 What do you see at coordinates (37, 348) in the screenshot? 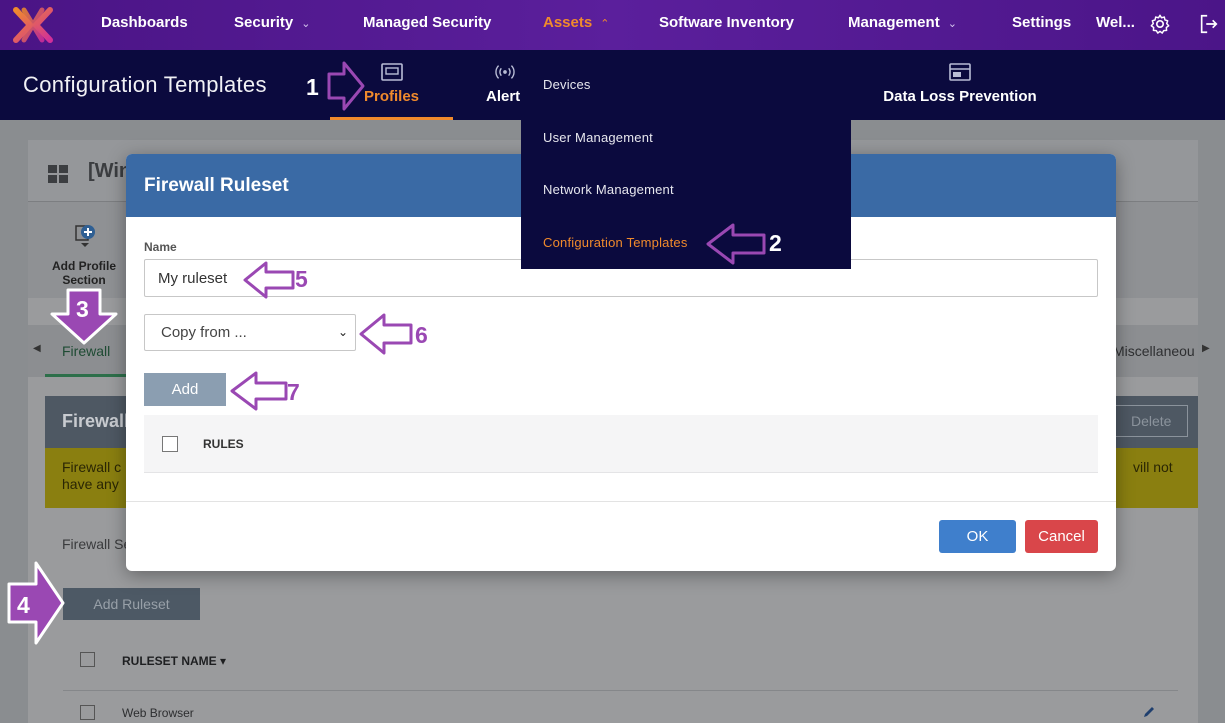
I see `tabs-scroll-left-icon: ◀` at bounding box center [37, 348].